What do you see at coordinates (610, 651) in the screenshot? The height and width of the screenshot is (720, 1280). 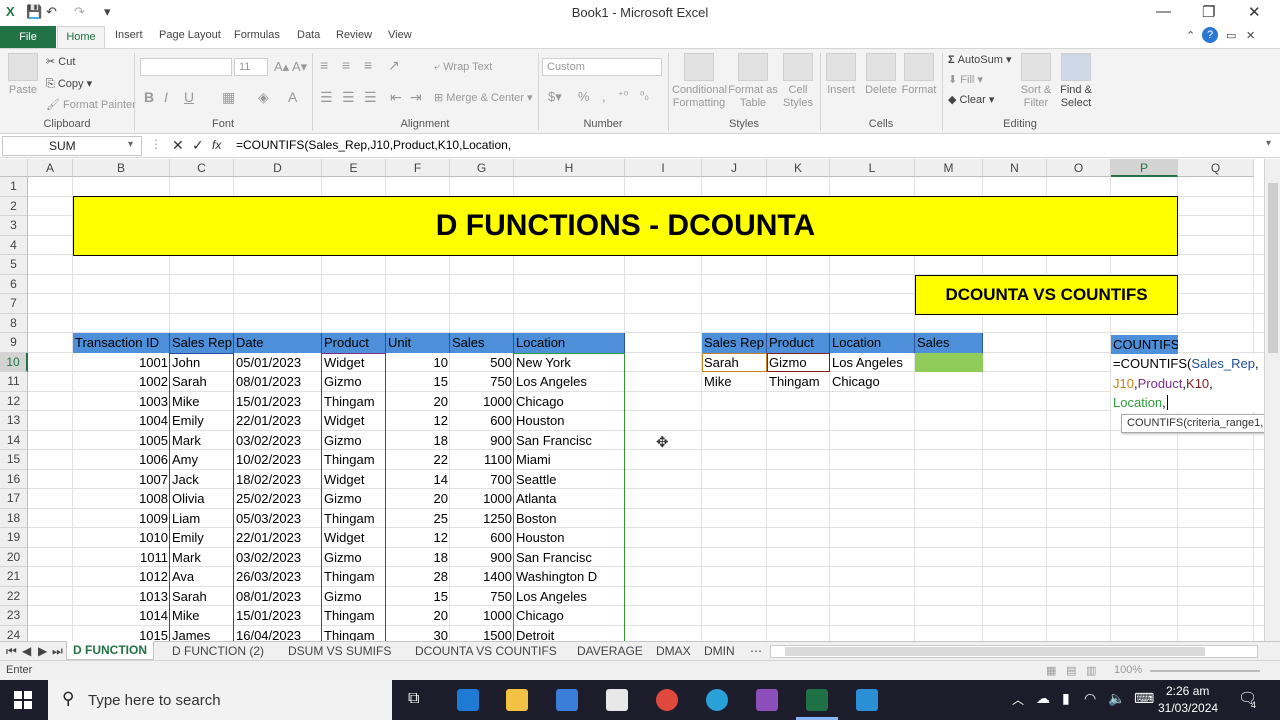 I see `sheet-tab-daverage: DAVERAGE` at bounding box center [610, 651].